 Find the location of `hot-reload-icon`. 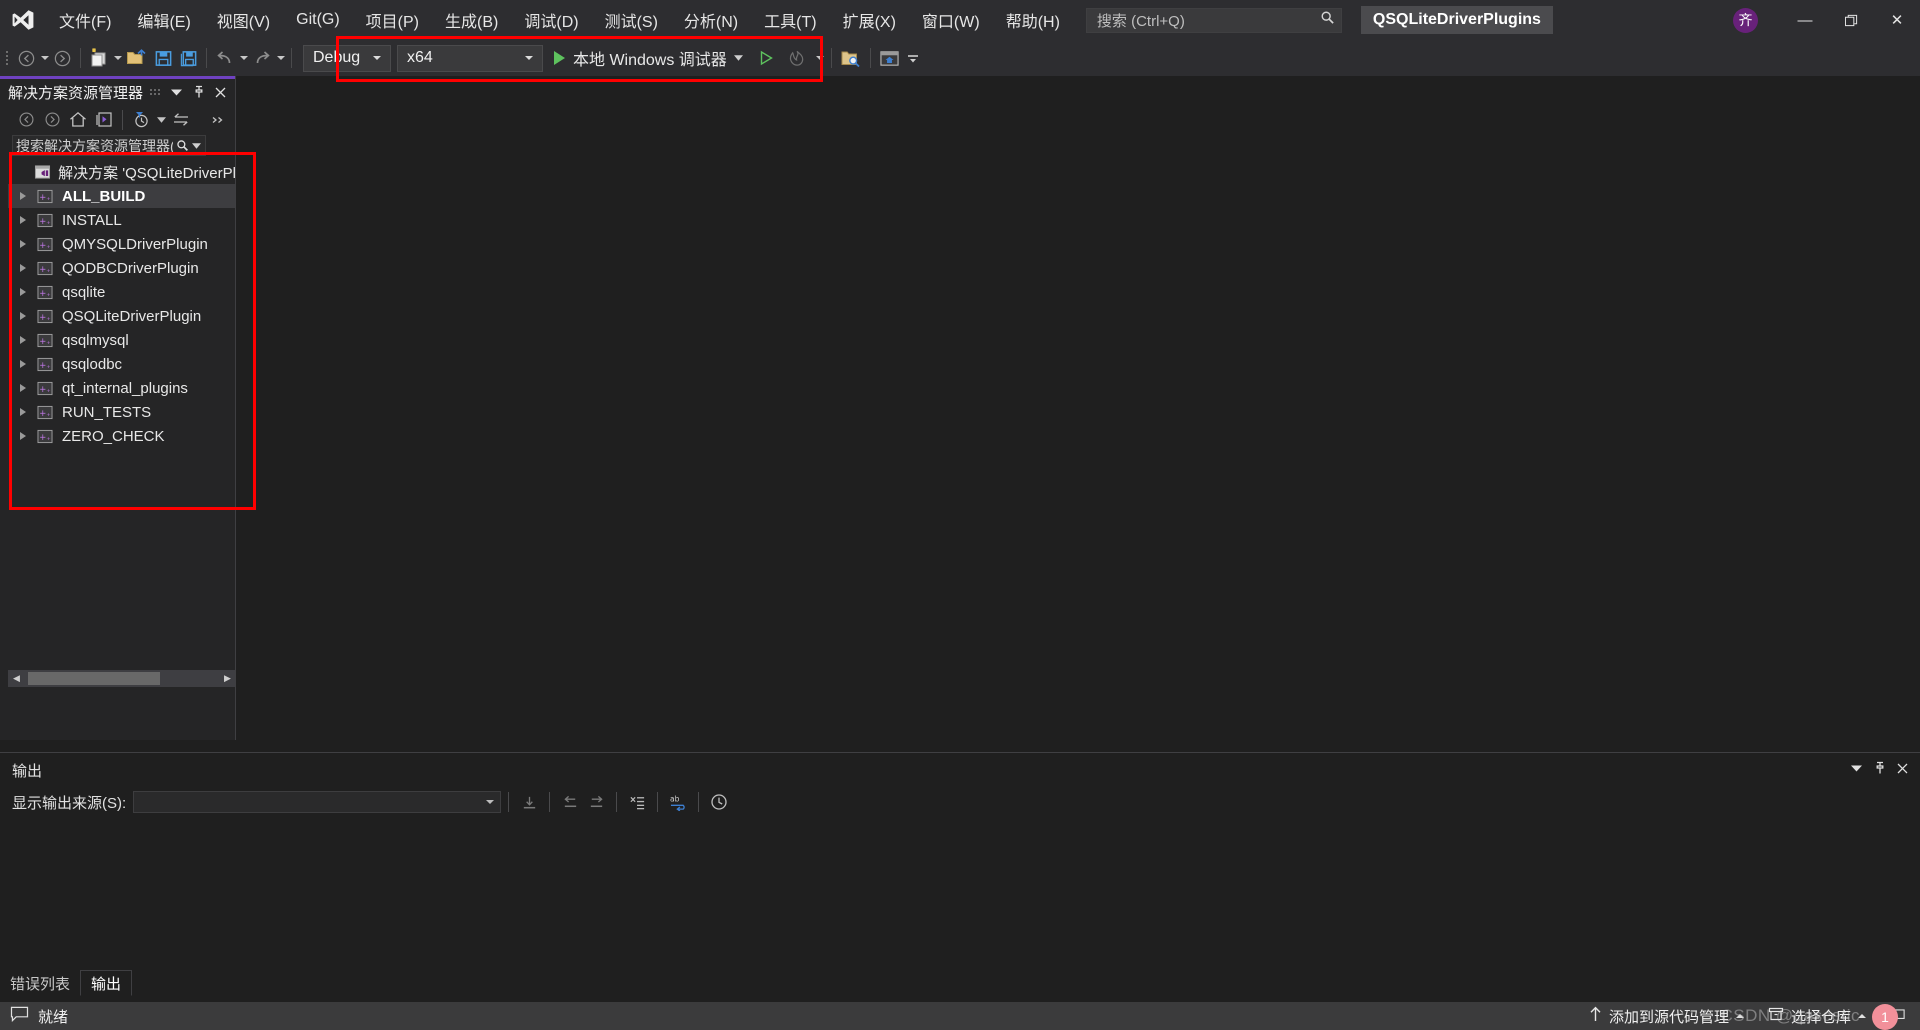

hot-reload-icon is located at coordinates (796, 58).